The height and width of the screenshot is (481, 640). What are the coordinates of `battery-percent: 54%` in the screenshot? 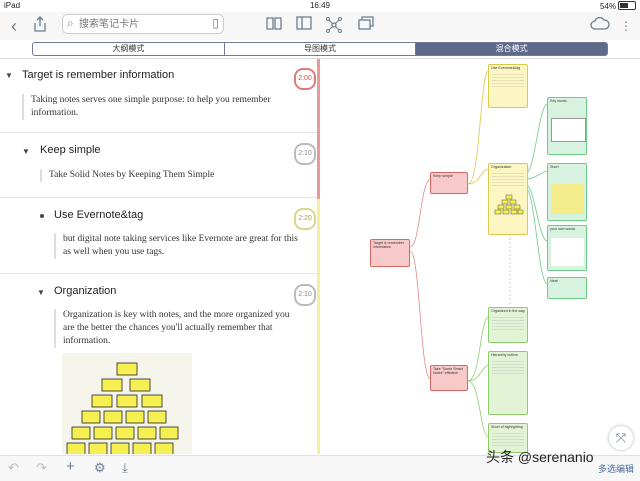 It's located at (607, 6).